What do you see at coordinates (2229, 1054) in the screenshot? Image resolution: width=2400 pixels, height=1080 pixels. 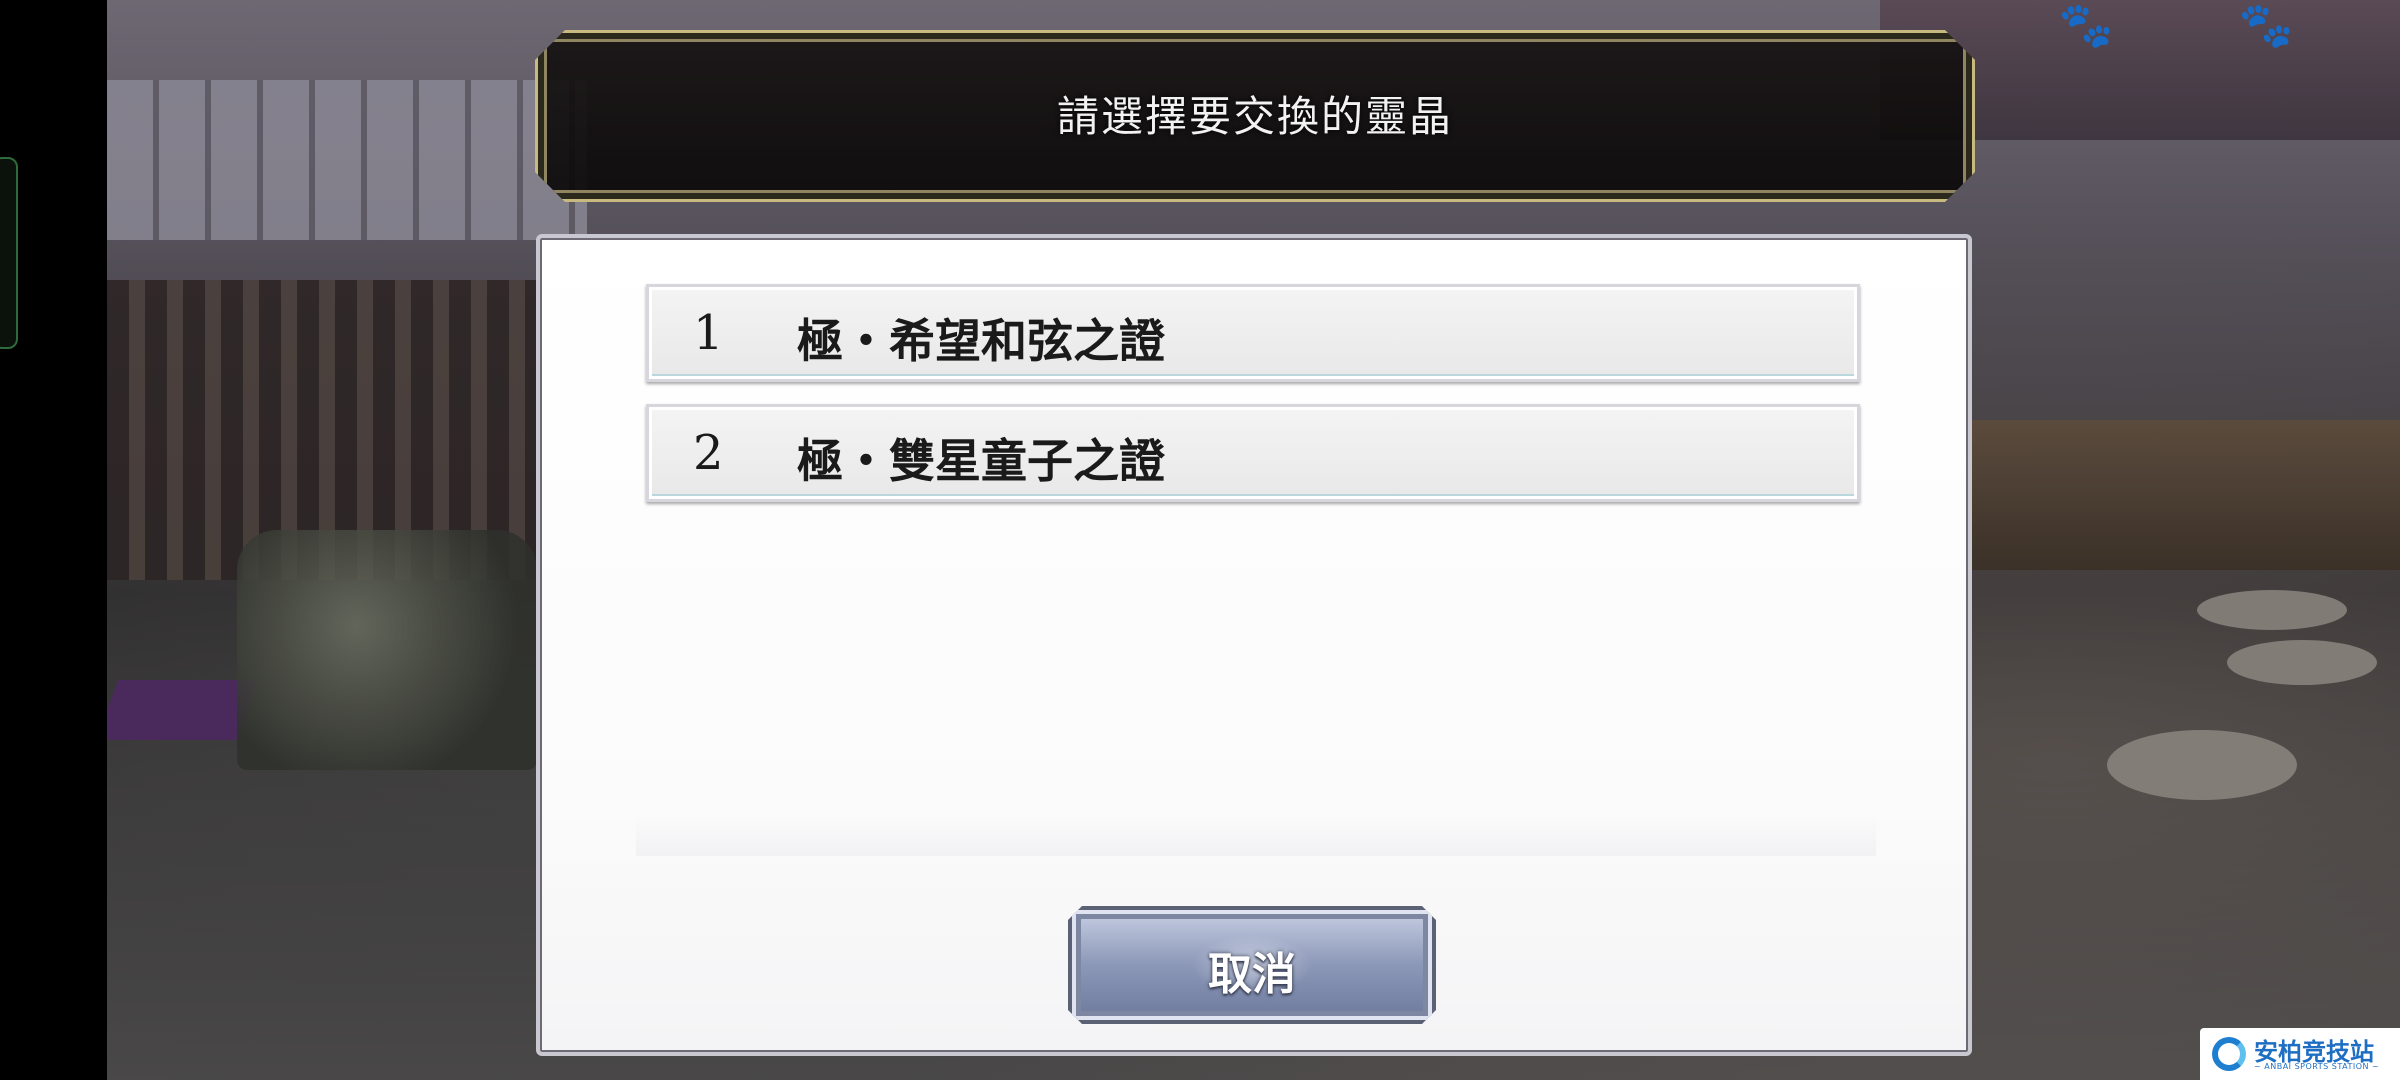 I see `anbai-logo-icon` at bounding box center [2229, 1054].